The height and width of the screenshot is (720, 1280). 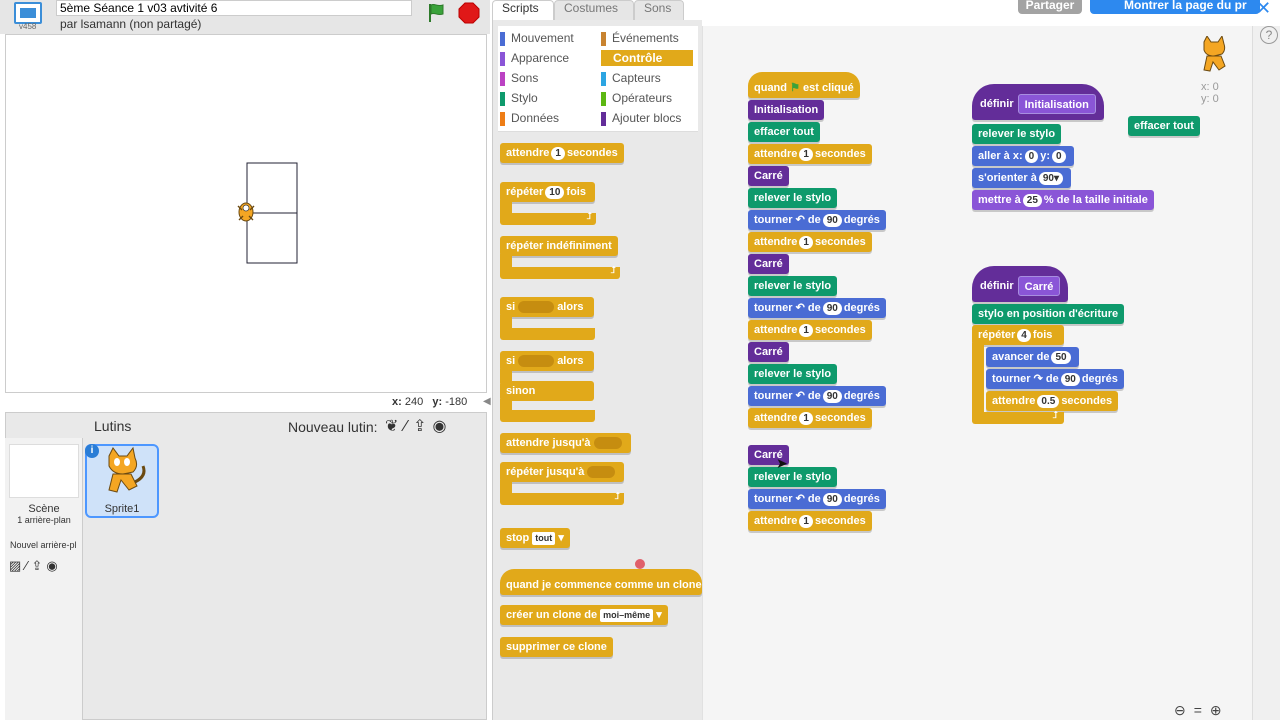 What do you see at coordinates (333, 427) in the screenshot?
I see `new-sprite-label: Nouveau lutin:` at bounding box center [333, 427].